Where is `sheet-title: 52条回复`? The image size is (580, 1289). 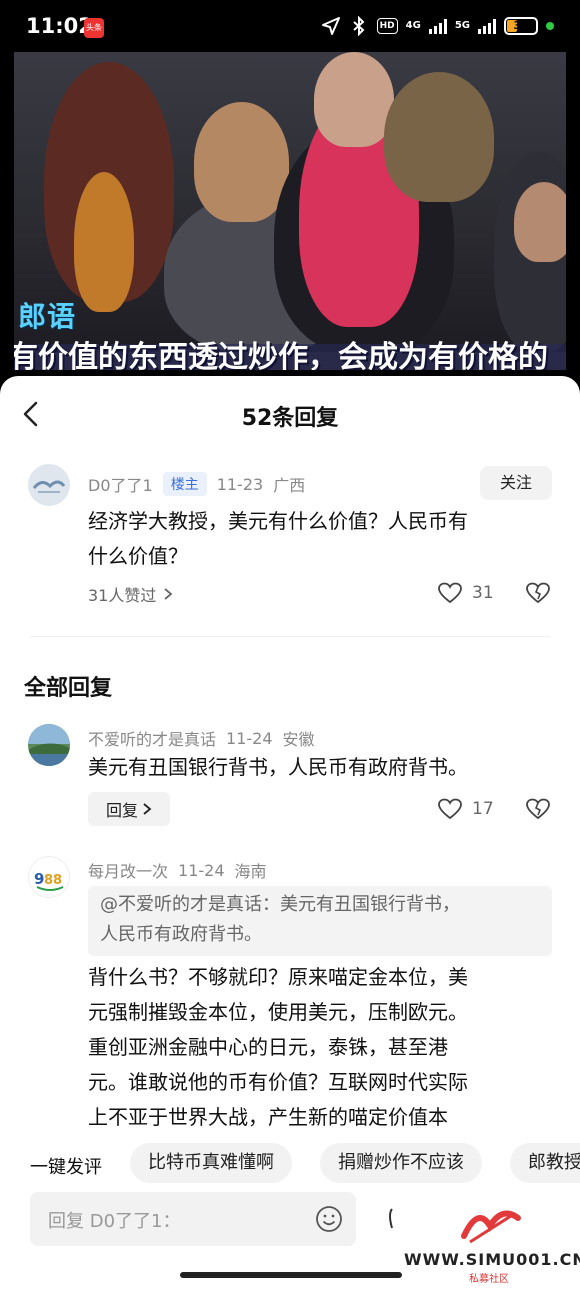 sheet-title: 52条回复 is located at coordinates (290, 418).